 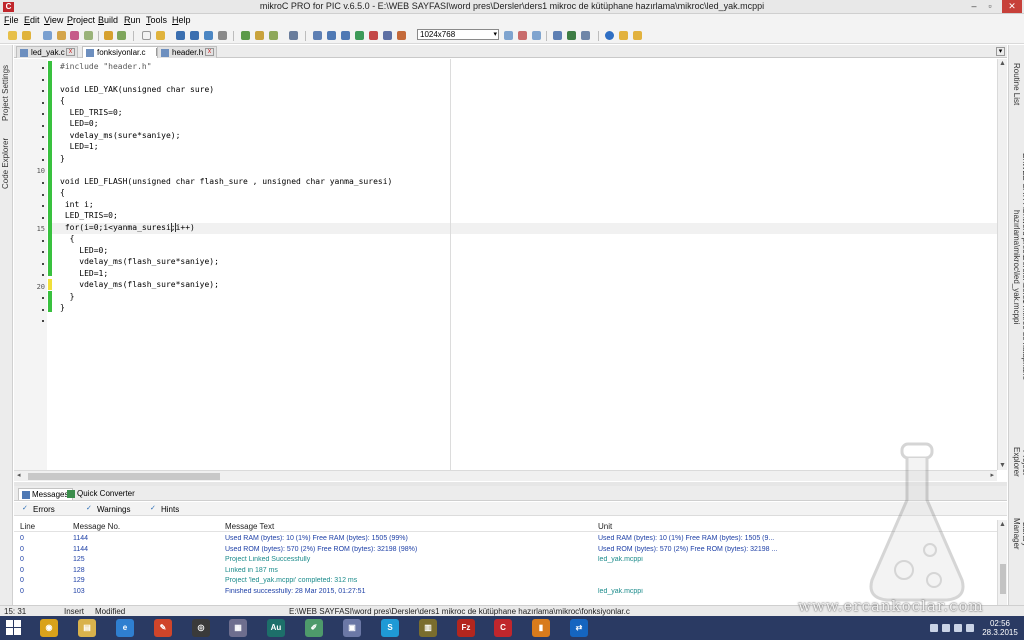 I want to click on column-header: Message Text, so click(x=249, y=526).